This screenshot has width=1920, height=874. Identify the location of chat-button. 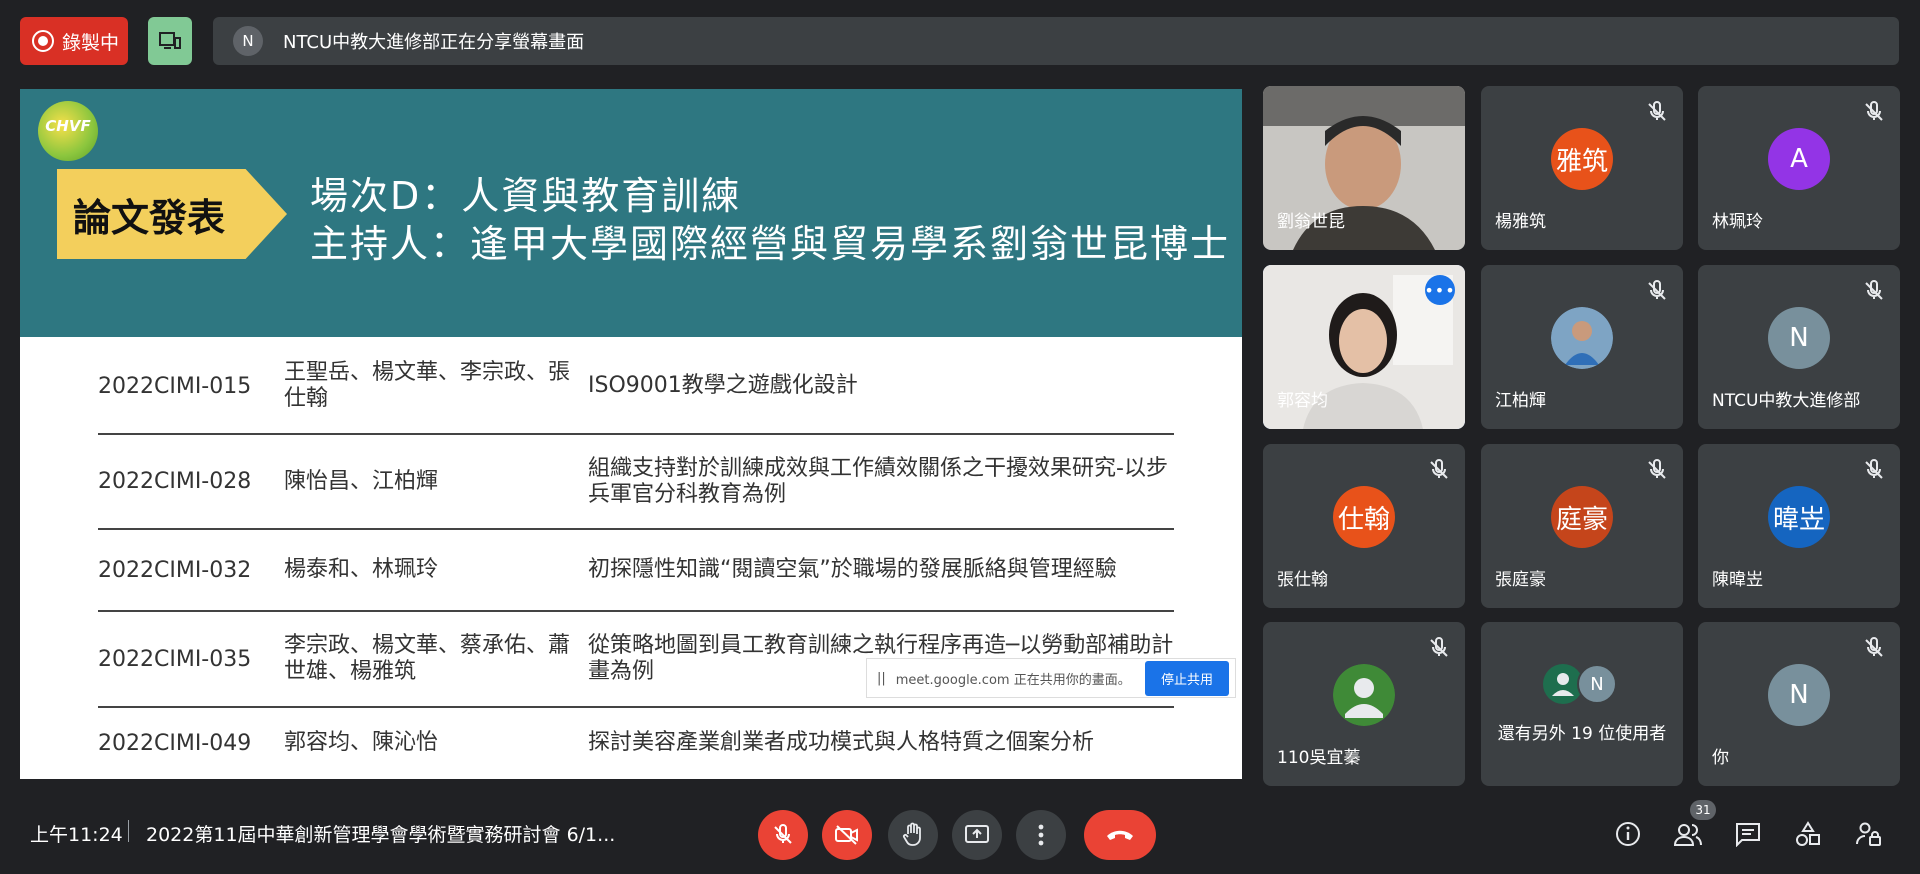
(1748, 834).